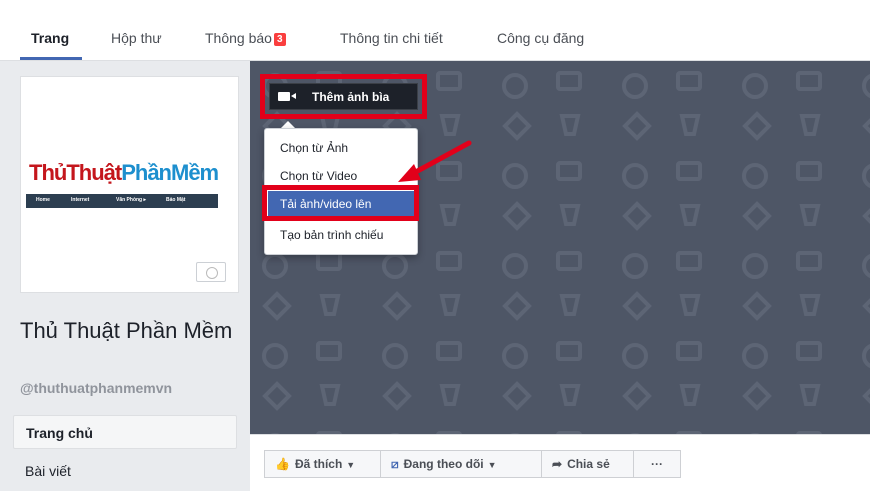 This screenshot has width=870, height=491. I want to click on add-cover-button: Thêm ảnh bìa, so click(343, 96).